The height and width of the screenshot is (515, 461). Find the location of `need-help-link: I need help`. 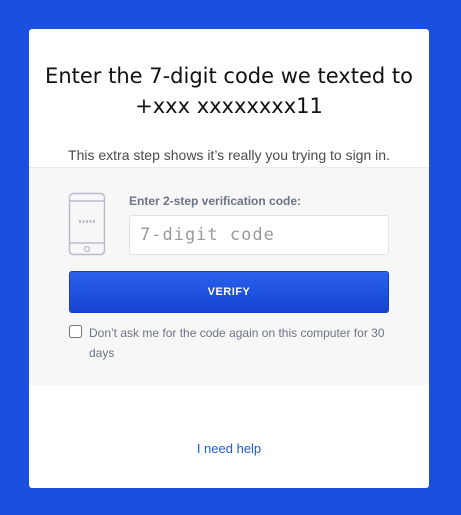

need-help-link: I need help is located at coordinates (229, 448).